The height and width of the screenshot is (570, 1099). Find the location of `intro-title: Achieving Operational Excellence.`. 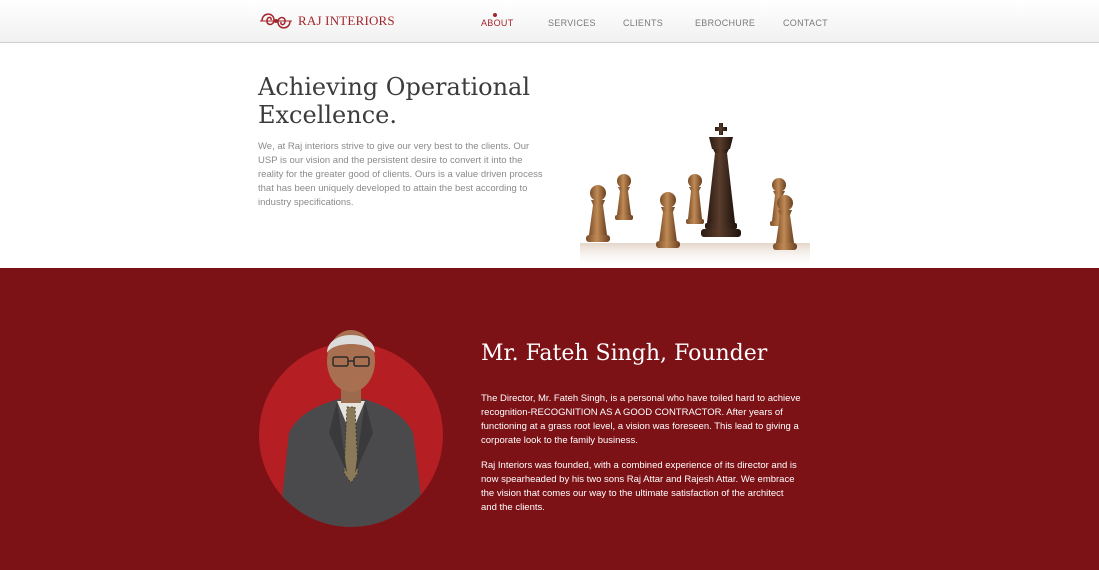

intro-title: Achieving Operational Excellence. is located at coordinates (394, 101).